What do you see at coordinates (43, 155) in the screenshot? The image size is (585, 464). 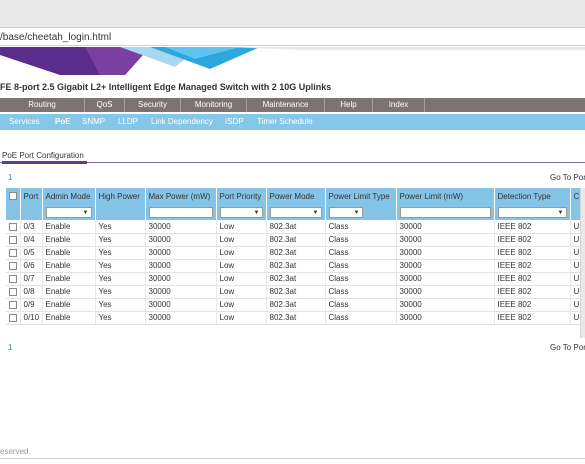 I see `tab-poe-port-configuration: PoE Port Configuration` at bounding box center [43, 155].